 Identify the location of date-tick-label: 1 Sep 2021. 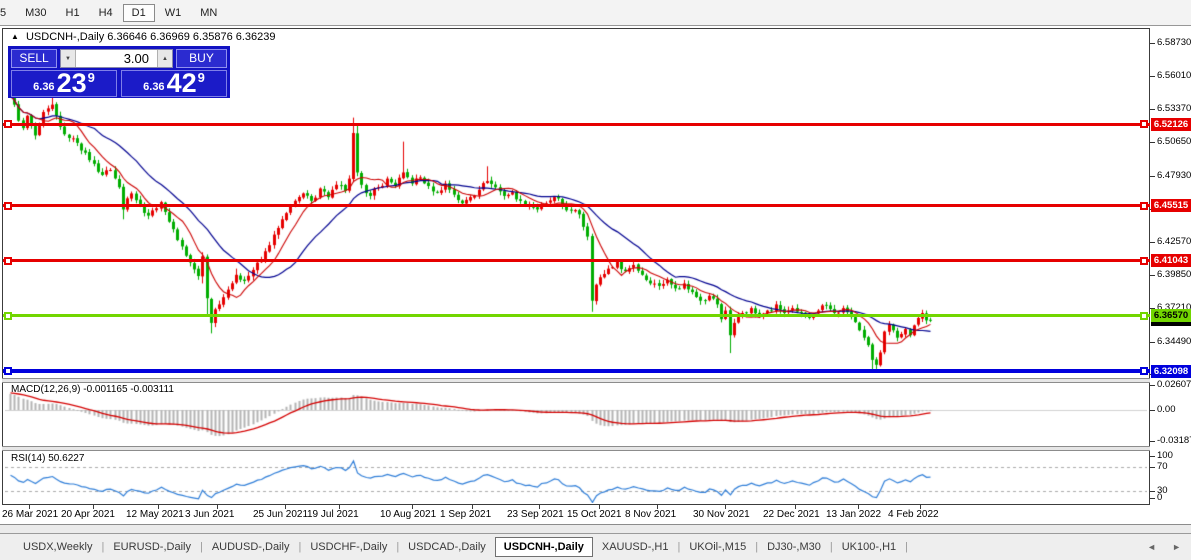
(466, 514).